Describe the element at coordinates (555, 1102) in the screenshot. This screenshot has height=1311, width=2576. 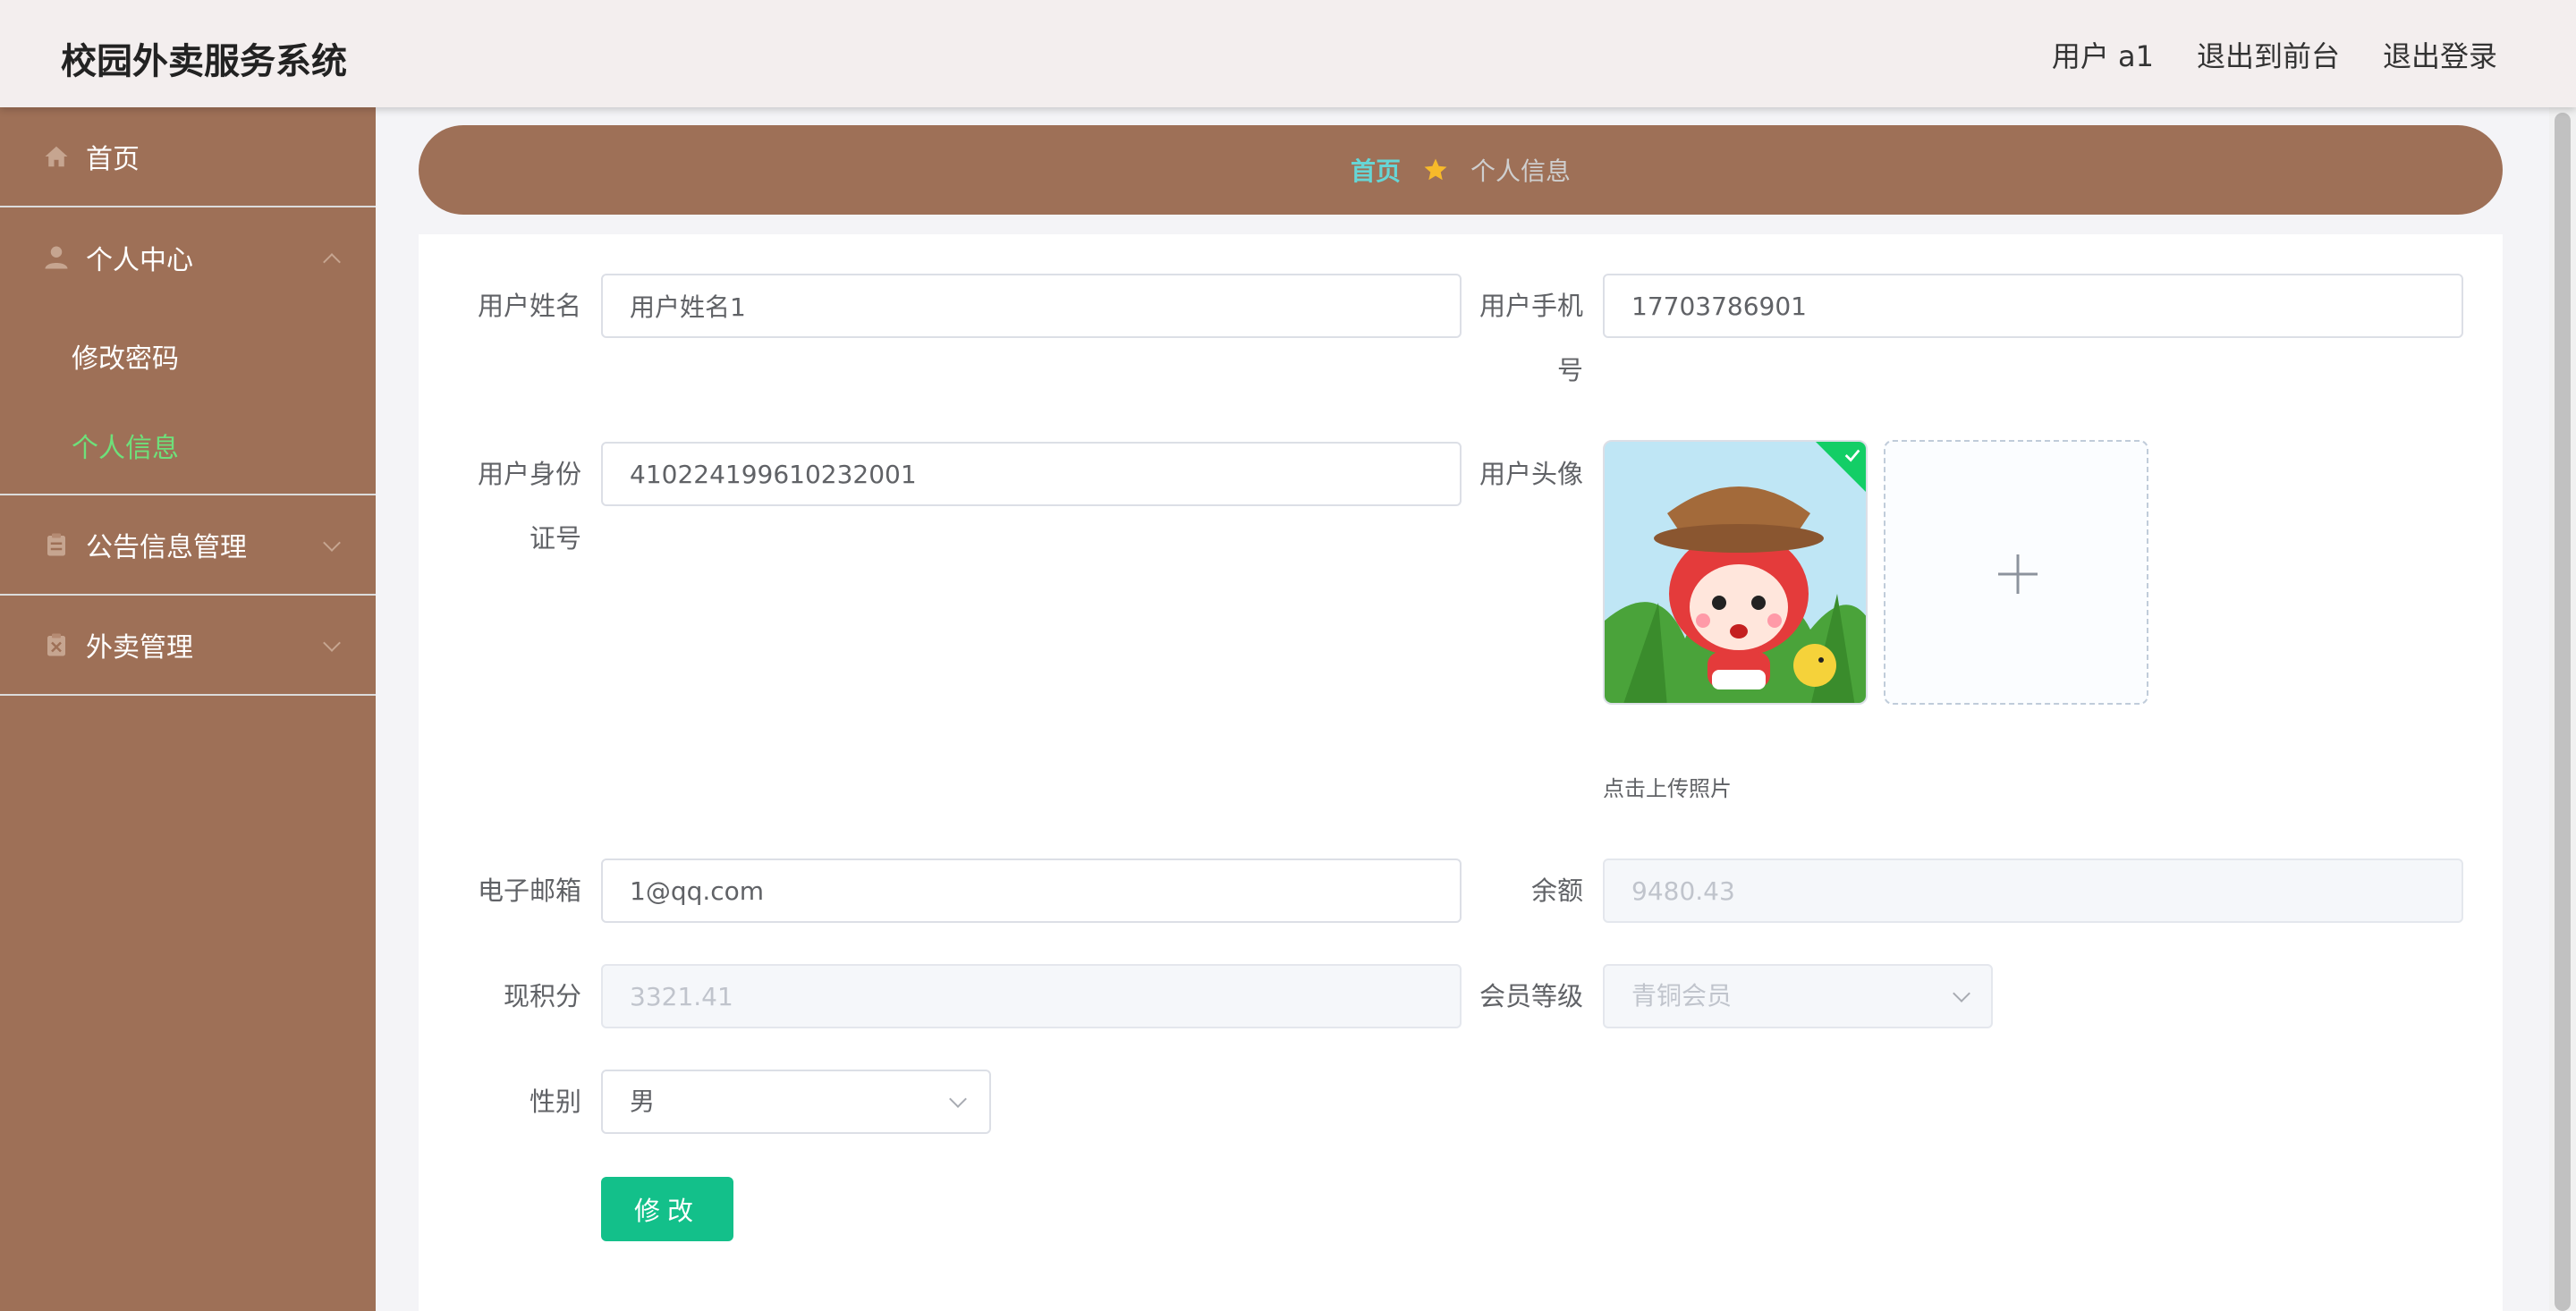
I see `gender-label: 性别` at that location.